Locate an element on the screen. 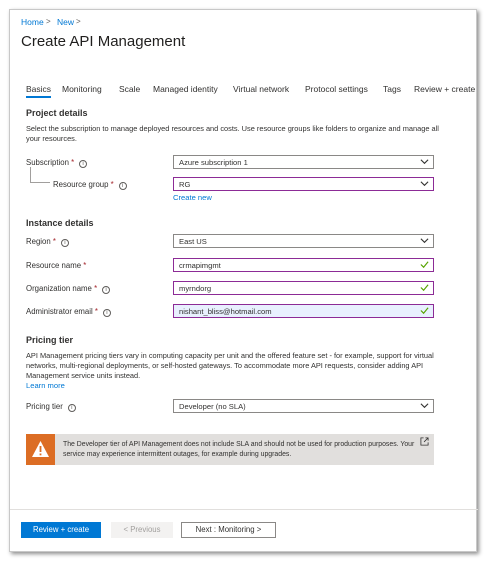 The width and height of the screenshot is (487, 562). organization-name-label: Organization name * i is located at coordinates (68, 289).